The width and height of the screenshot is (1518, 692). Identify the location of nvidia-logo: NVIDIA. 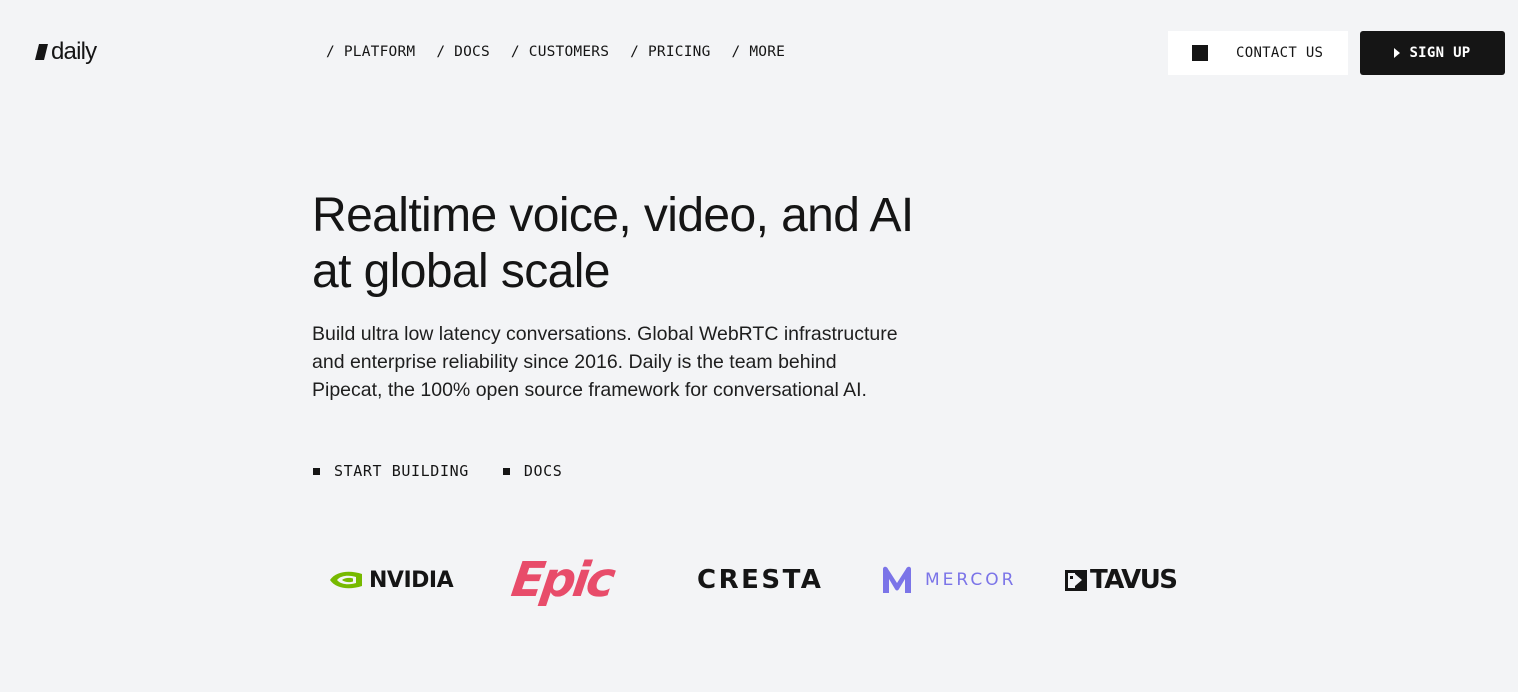
(391, 580).